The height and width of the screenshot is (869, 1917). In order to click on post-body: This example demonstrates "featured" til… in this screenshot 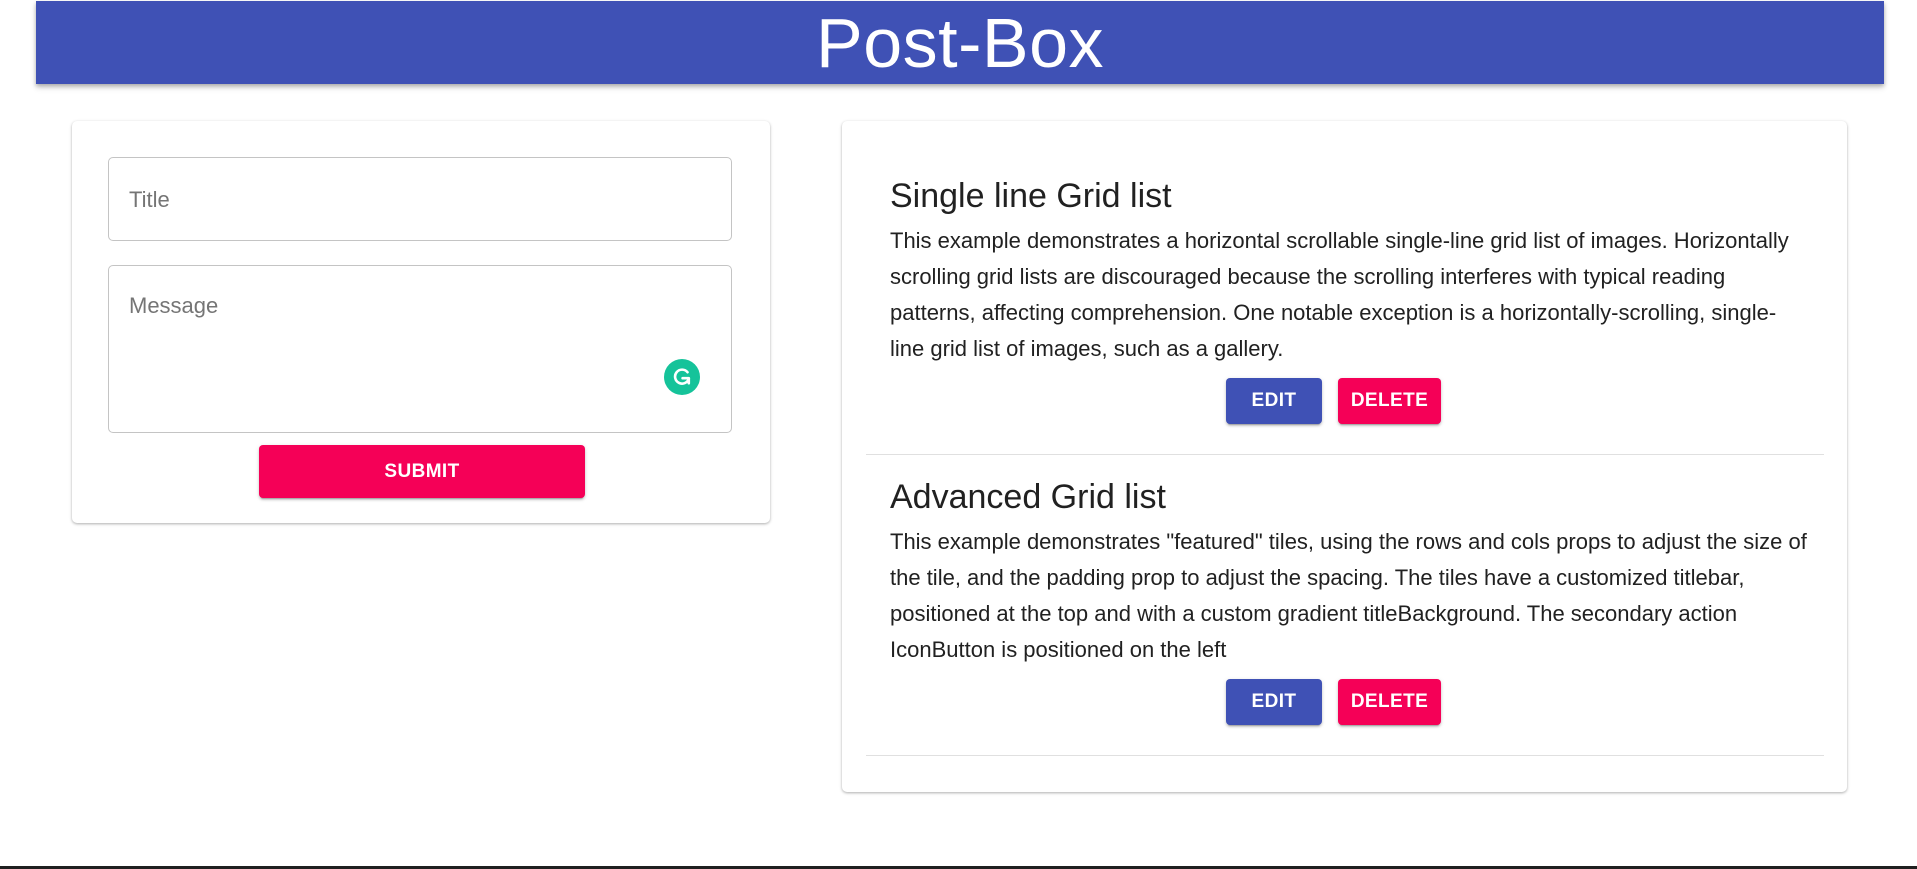, I will do `click(1348, 595)`.